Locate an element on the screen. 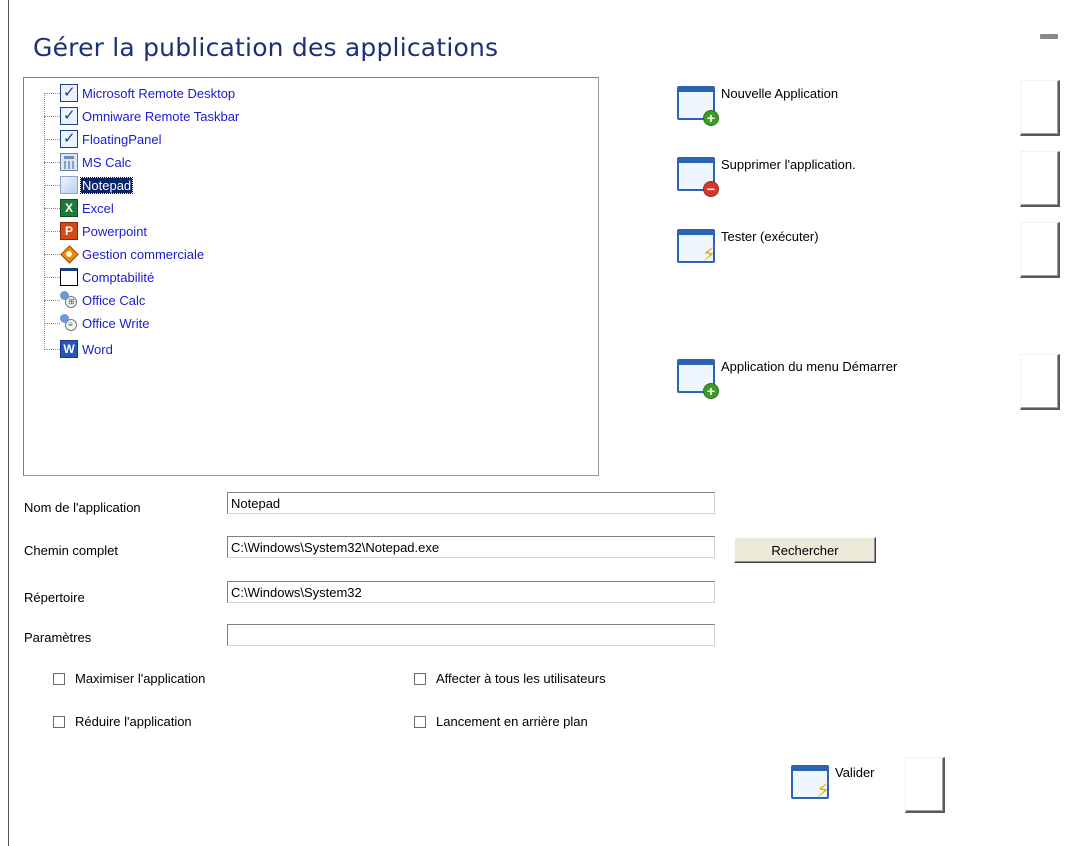  tree-item-label: Comptabilité is located at coordinates (118, 277).